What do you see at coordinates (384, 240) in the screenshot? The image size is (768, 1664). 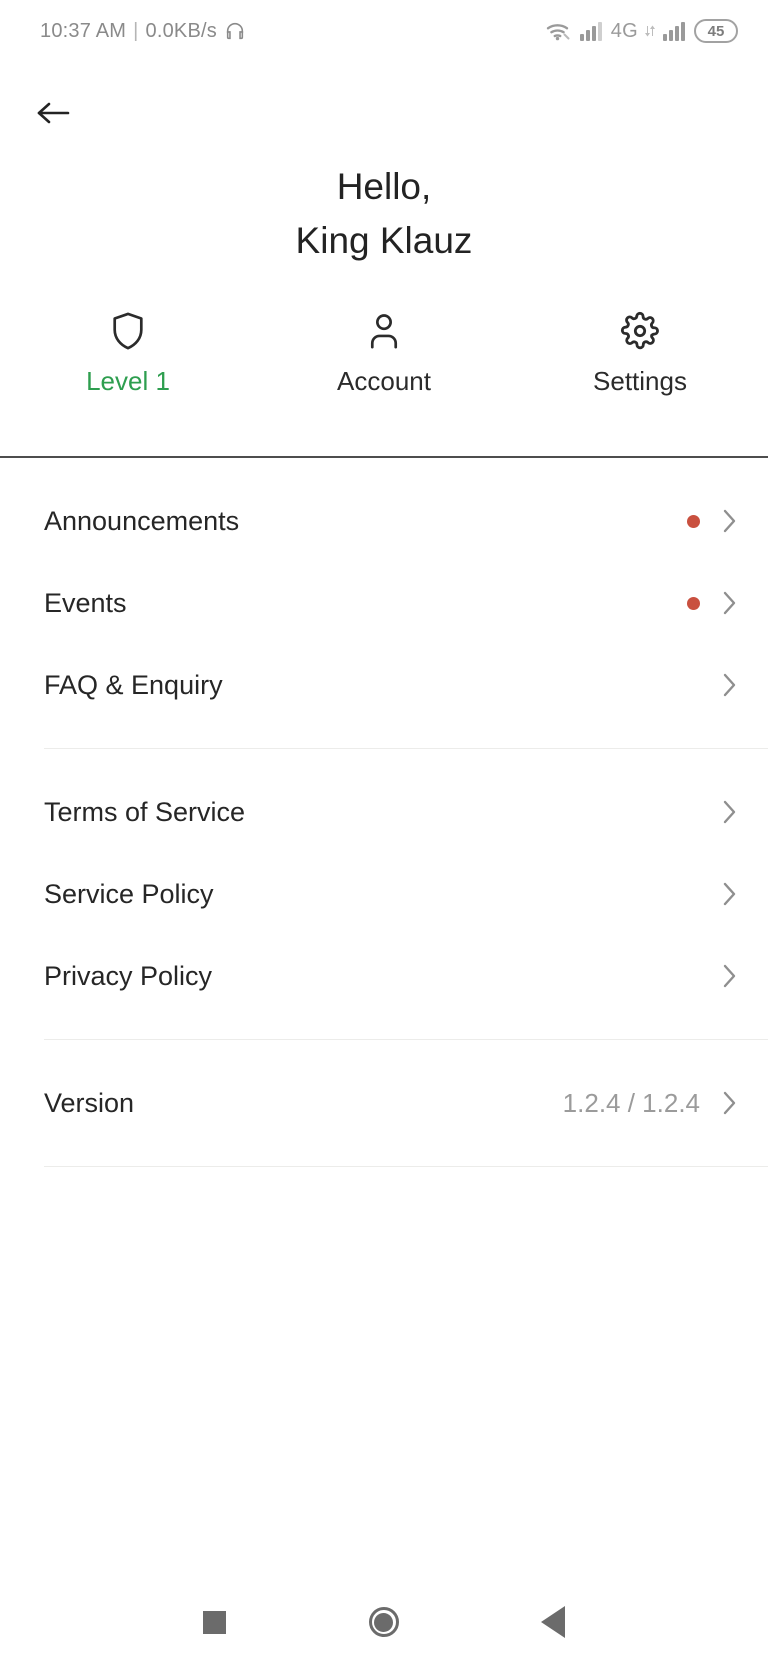 I see `greeting-line-2: King Klauz` at bounding box center [384, 240].